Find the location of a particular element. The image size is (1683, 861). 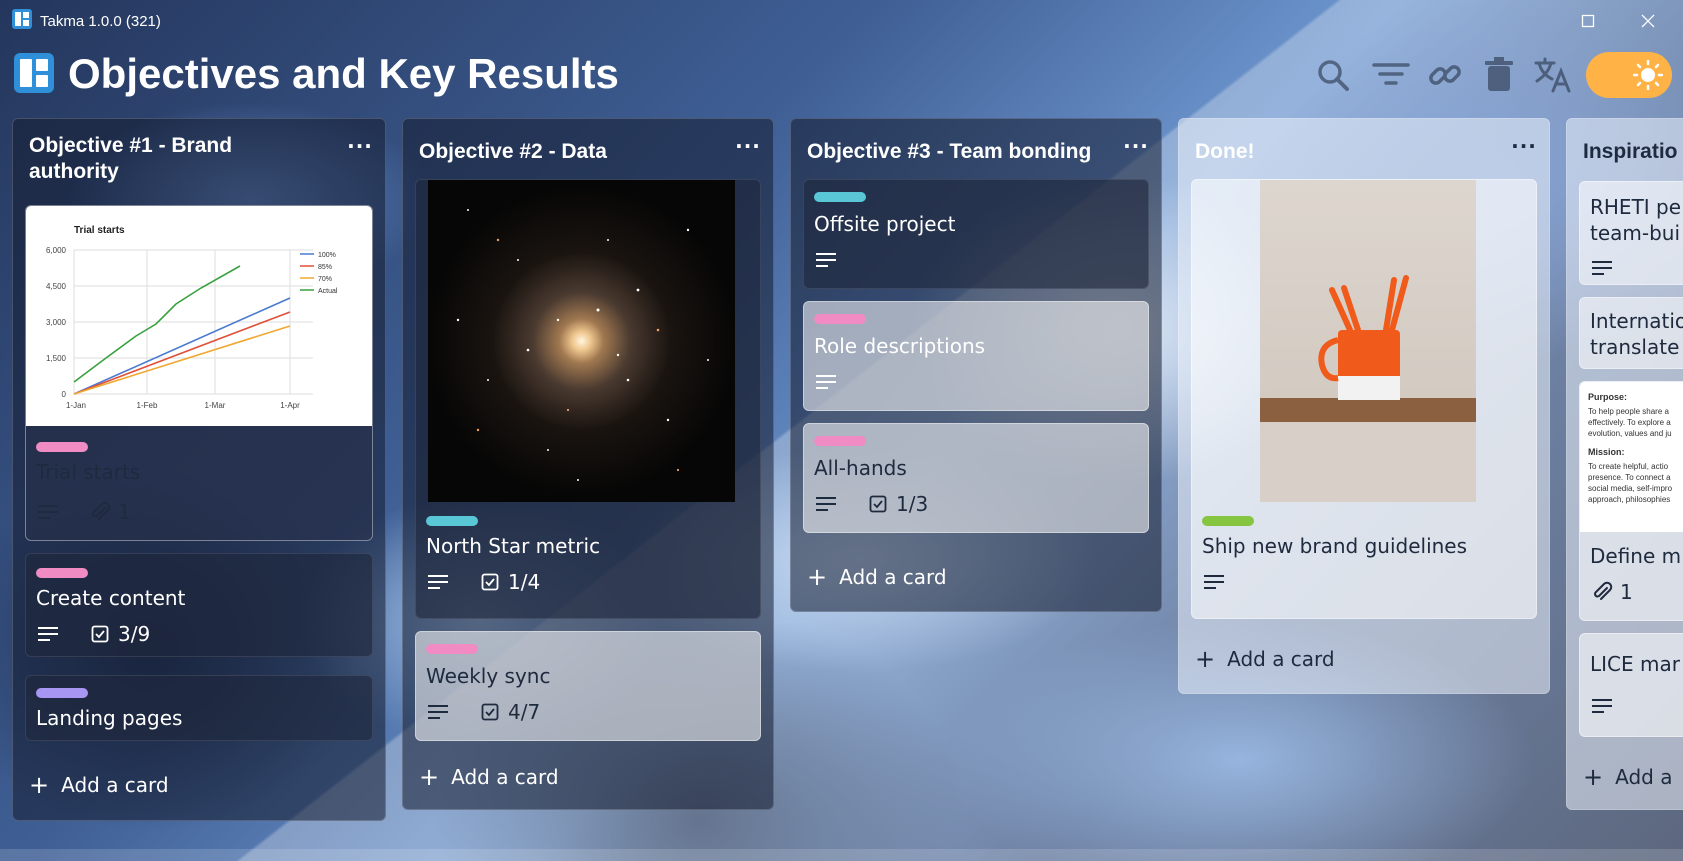

card-landing-pages: Landing pages is located at coordinates (199, 708).